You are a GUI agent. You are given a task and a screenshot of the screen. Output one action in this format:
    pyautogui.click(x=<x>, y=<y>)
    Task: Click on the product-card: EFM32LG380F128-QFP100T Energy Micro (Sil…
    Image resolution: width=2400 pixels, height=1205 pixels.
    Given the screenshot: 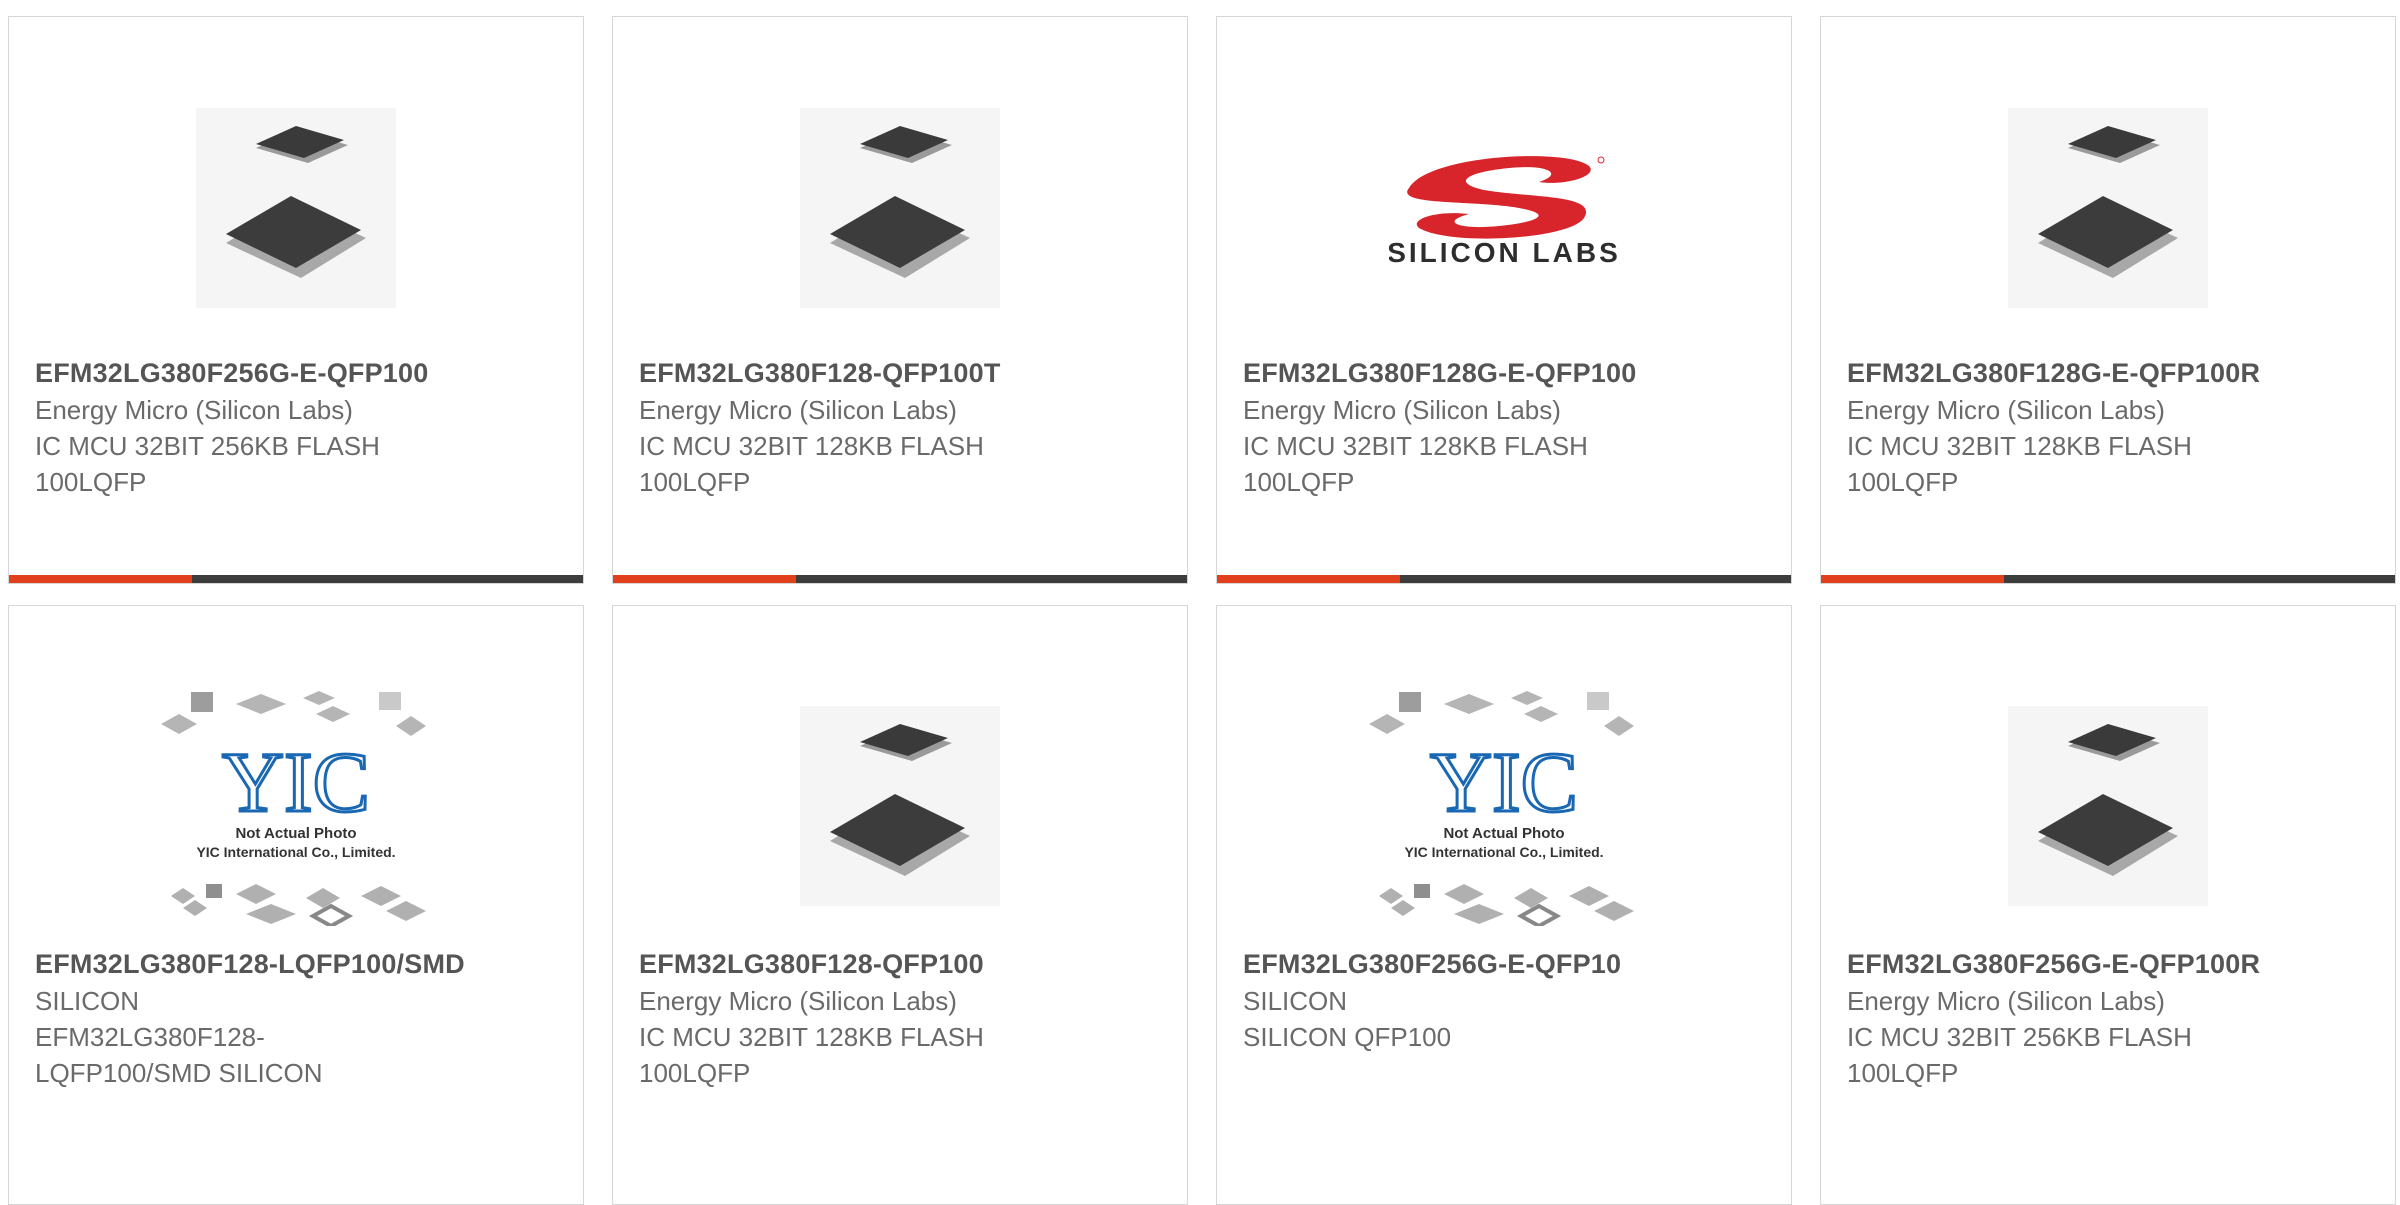 What is the action you would take?
    pyautogui.click(x=900, y=300)
    